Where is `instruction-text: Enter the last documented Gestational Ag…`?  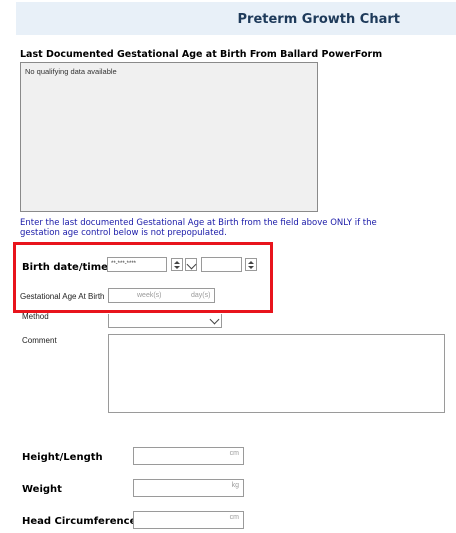 instruction-text: Enter the last documented Gestational Ag… is located at coordinates (198, 228).